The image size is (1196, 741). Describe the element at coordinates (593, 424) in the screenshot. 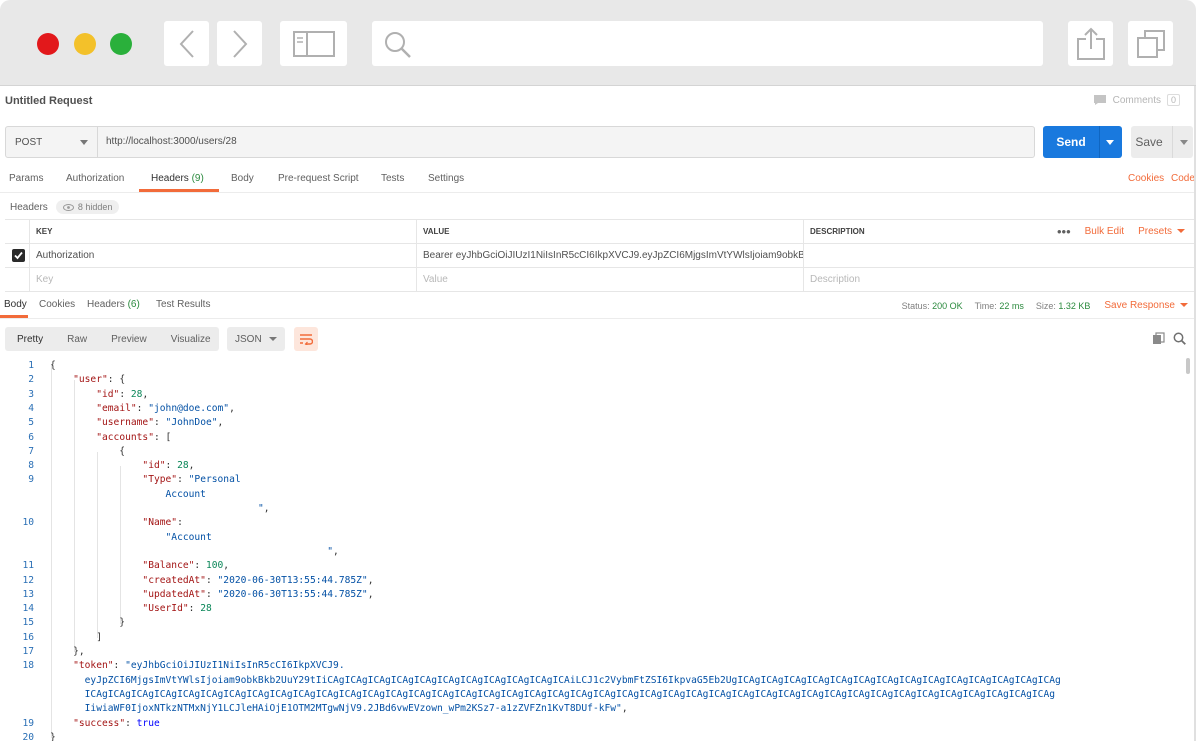

I see `code-line: 5 "username": "JohnDoe",` at that location.